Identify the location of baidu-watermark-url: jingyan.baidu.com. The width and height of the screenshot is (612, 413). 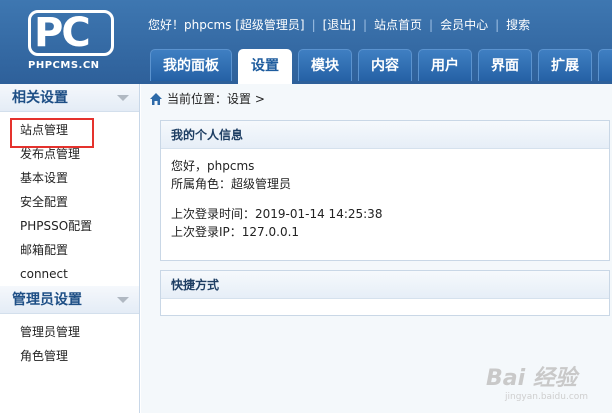
(547, 397).